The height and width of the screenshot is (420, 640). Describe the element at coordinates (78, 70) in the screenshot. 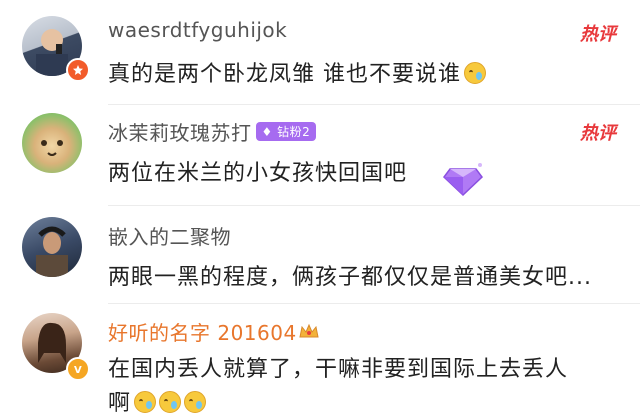

I see `verified-badge-icon` at that location.